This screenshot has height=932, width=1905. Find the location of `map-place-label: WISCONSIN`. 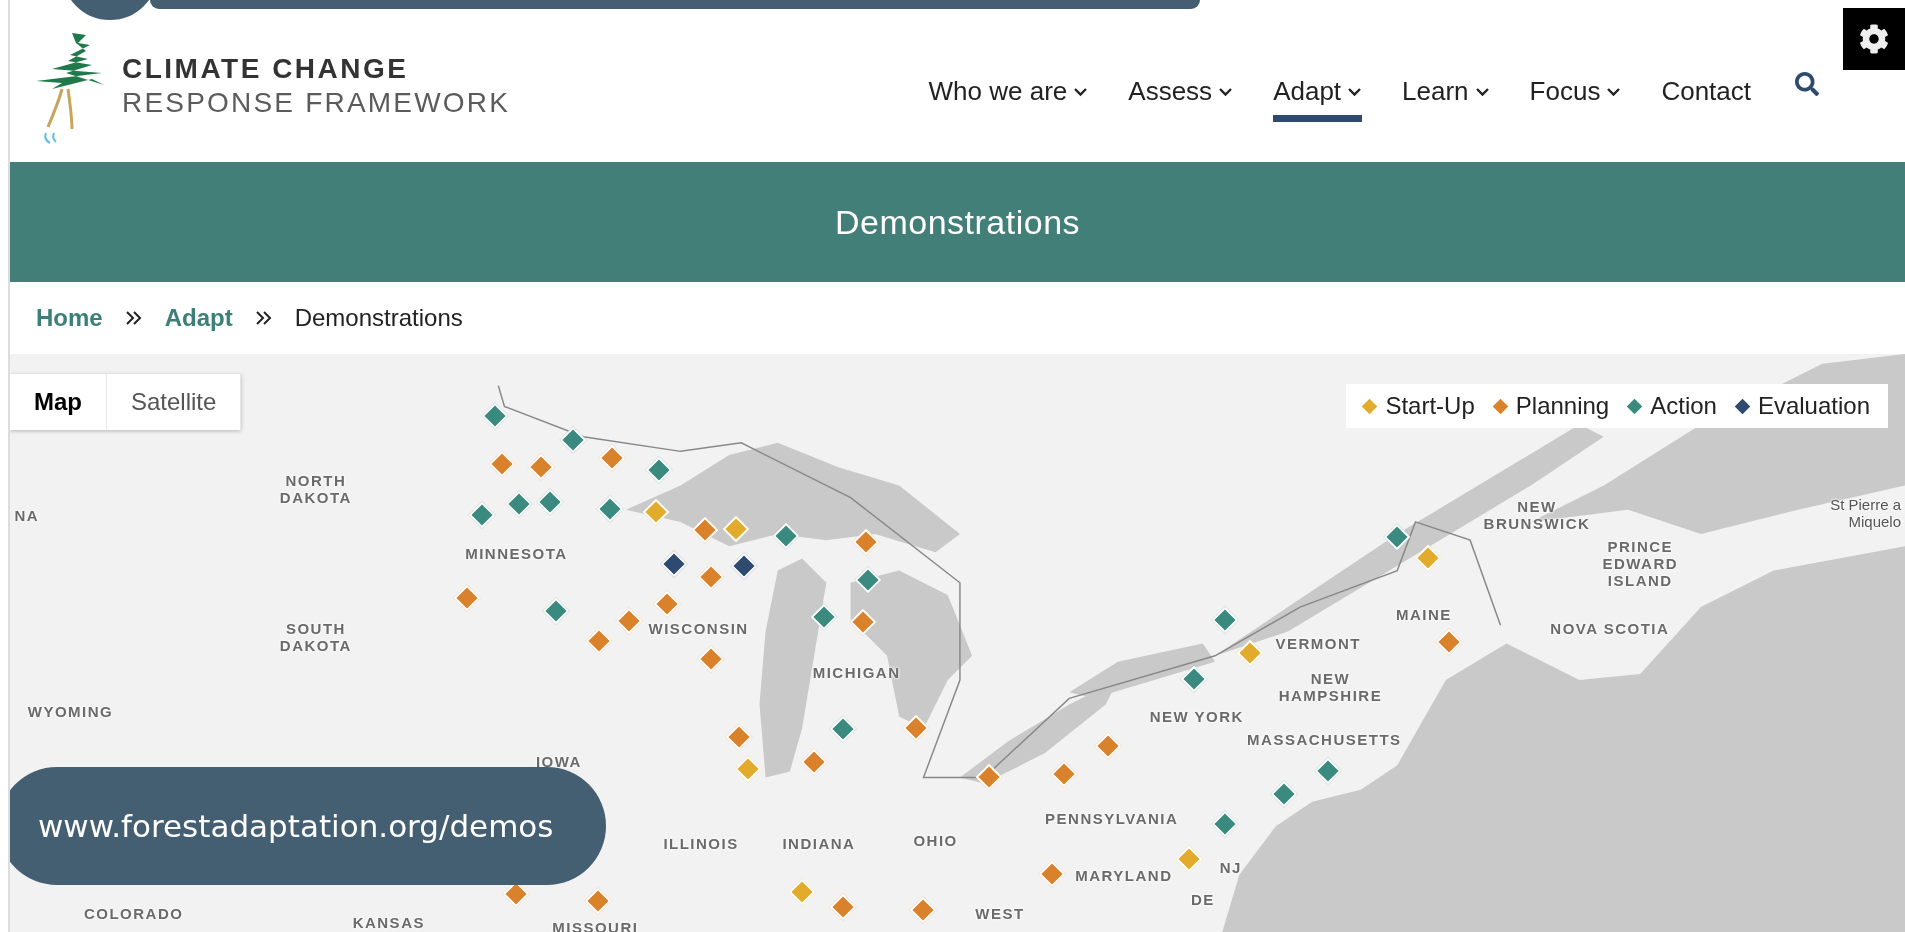

map-place-label: WISCONSIN is located at coordinates (698, 628).